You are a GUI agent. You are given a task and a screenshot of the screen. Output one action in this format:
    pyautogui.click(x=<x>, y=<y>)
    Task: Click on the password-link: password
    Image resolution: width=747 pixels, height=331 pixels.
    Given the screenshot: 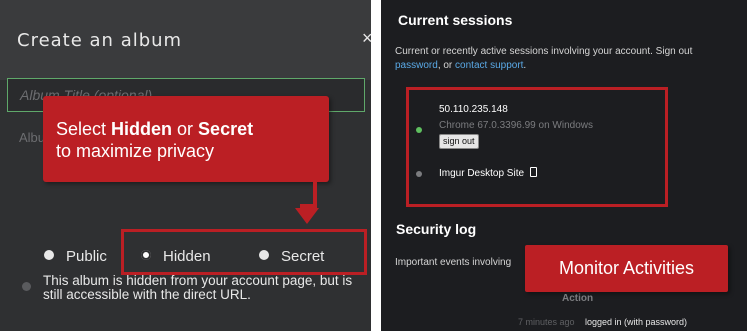 What is the action you would take?
    pyautogui.click(x=416, y=65)
    